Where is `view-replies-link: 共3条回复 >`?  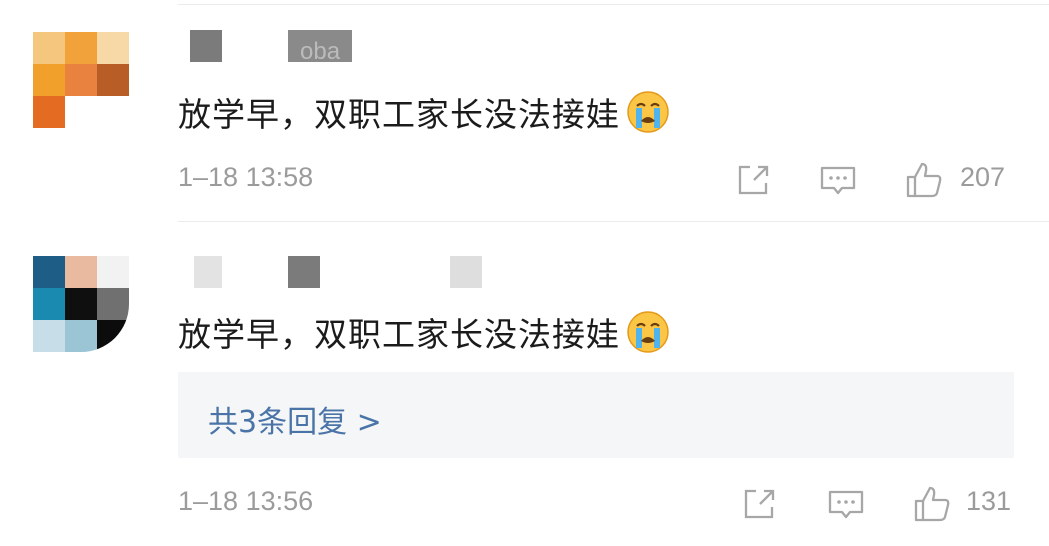 view-replies-link: 共3条回复 > is located at coordinates (295, 419).